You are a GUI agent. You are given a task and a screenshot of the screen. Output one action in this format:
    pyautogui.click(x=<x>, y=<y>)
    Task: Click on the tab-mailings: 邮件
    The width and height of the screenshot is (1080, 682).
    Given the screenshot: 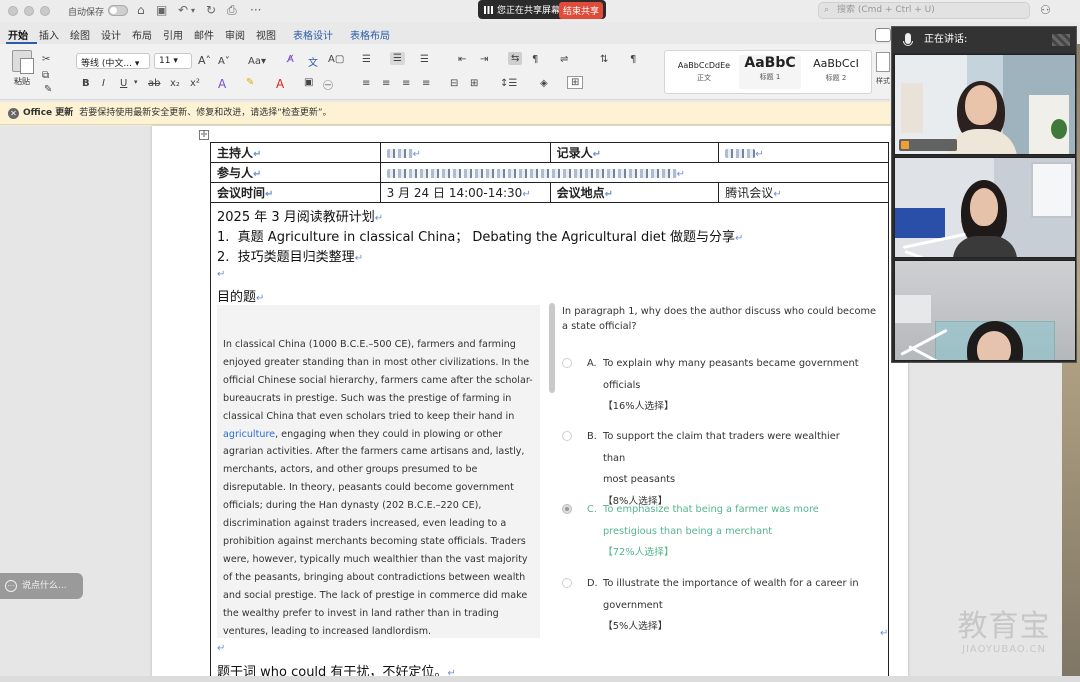 What is the action you would take?
    pyautogui.click(x=207, y=33)
    